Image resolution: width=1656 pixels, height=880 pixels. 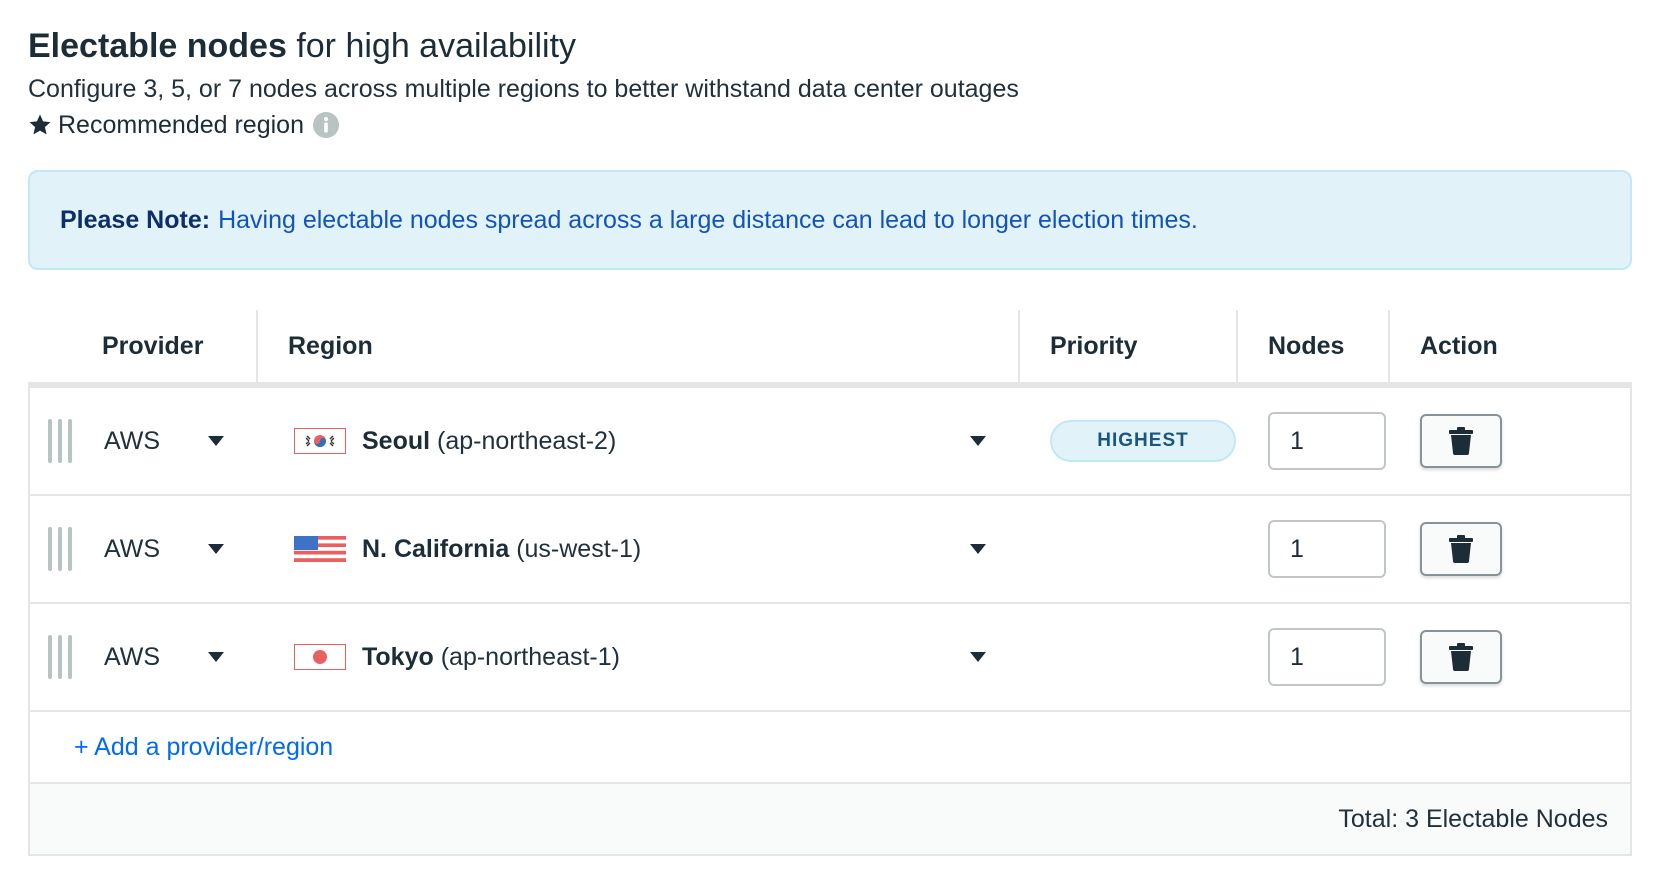 What do you see at coordinates (830, 820) in the screenshot?
I see `table-footer: Total: 3 Electable Nodes` at bounding box center [830, 820].